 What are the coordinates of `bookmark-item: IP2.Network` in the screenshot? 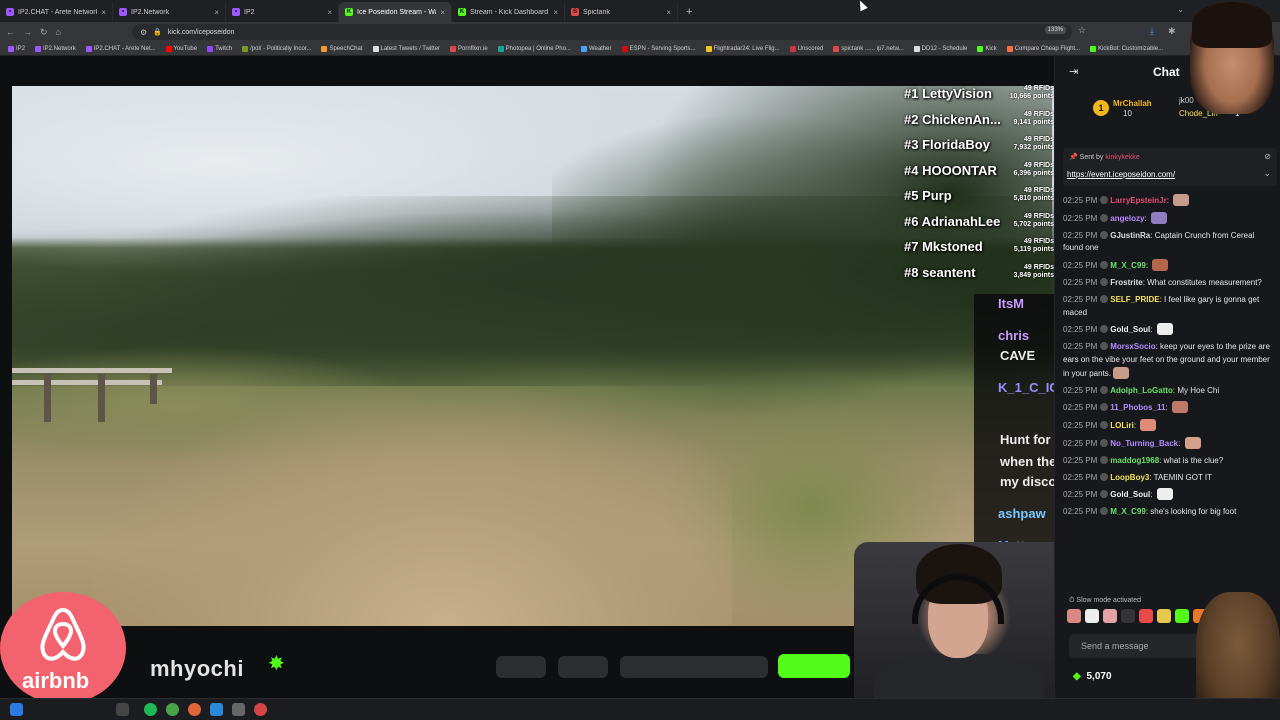 It's located at (55, 48).